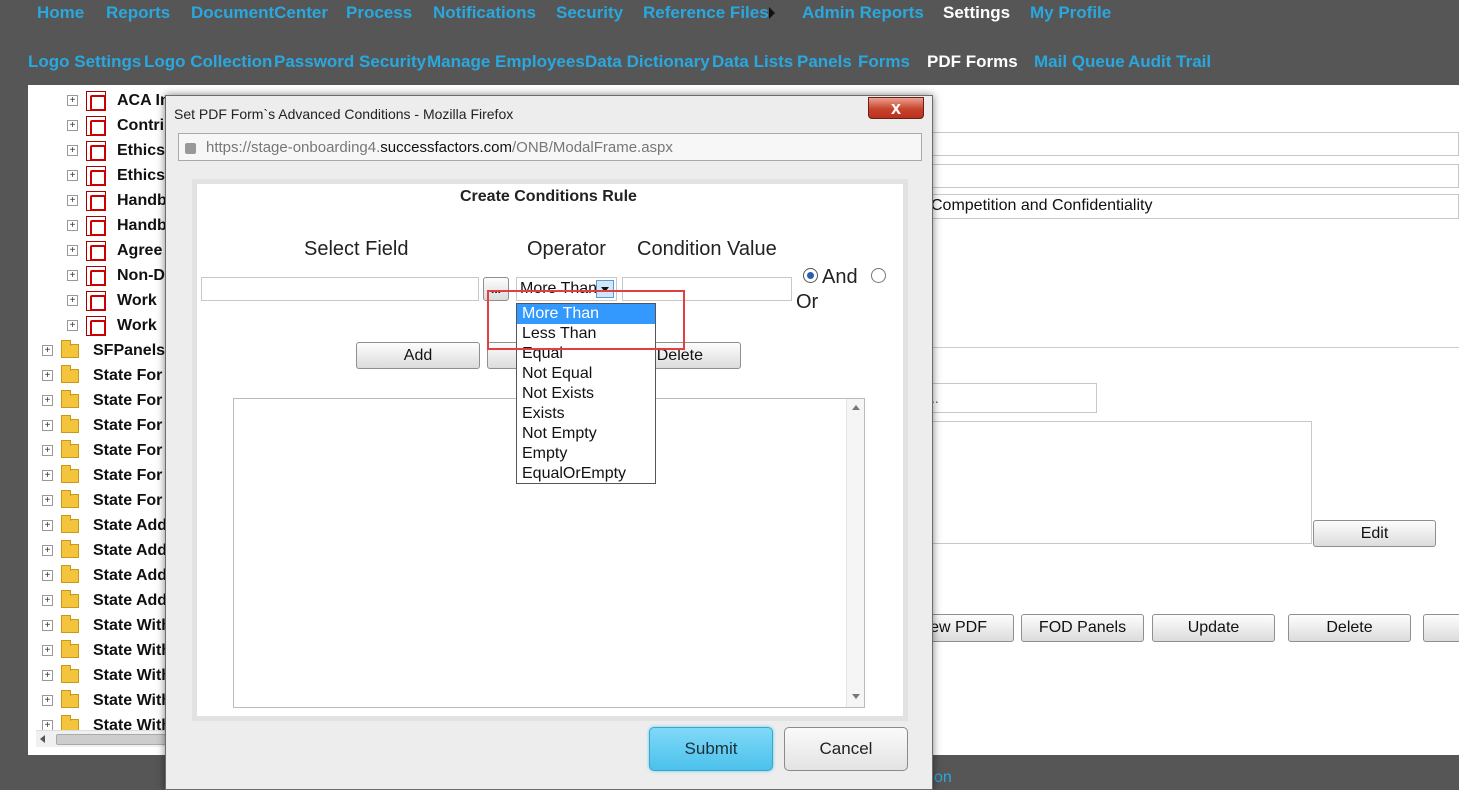 This screenshot has width=1459, height=790. What do you see at coordinates (586, 414) in the screenshot?
I see `option-exists: Exists` at bounding box center [586, 414].